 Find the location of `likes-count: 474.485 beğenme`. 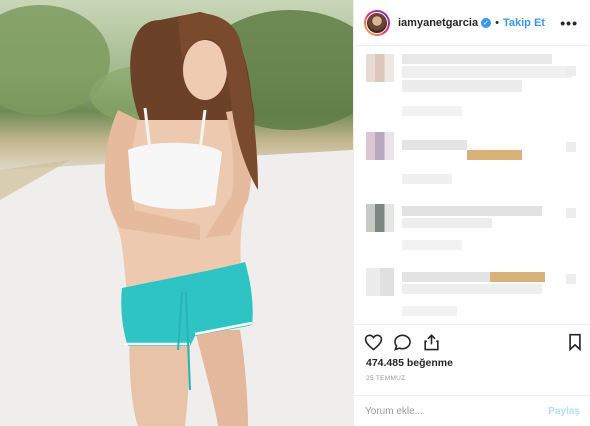

likes-count: 474.485 beğenme is located at coordinates (409, 363).